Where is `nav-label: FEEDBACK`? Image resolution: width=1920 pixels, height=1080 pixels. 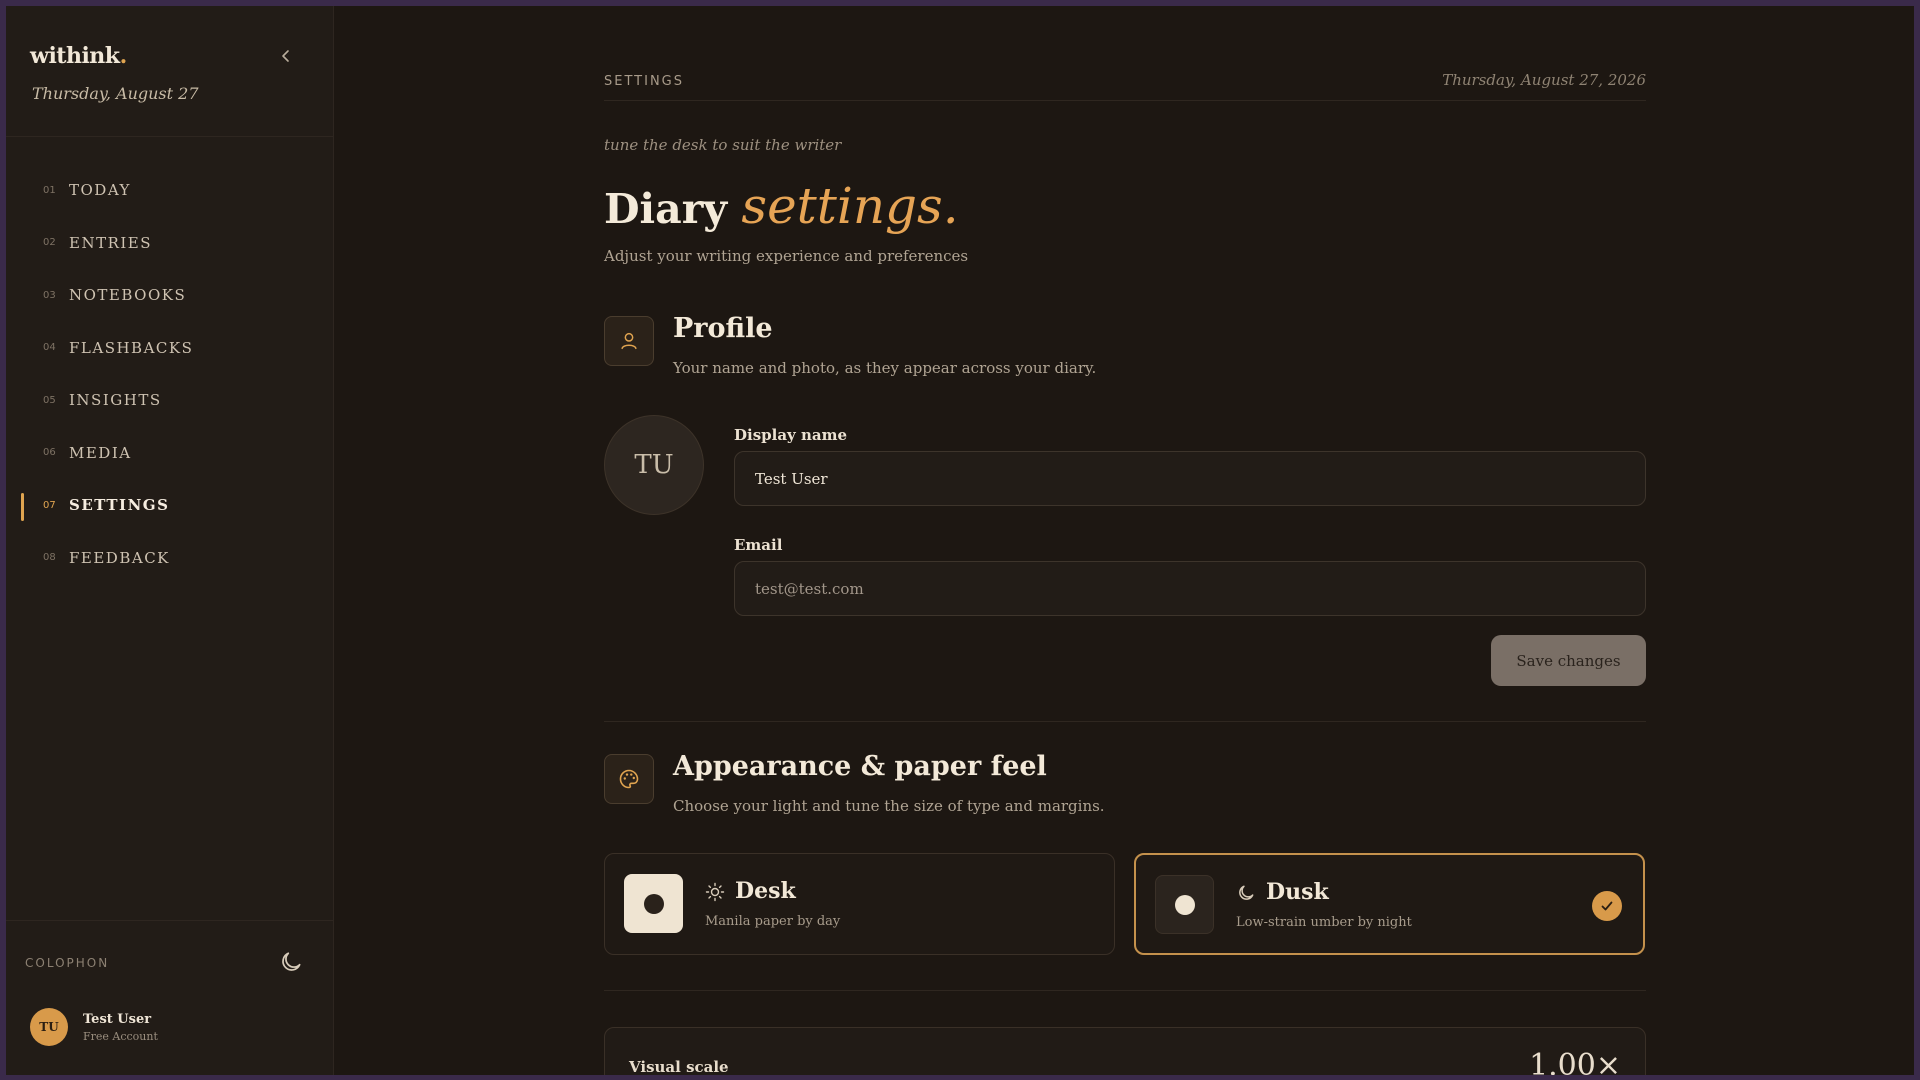 nav-label: FEEDBACK is located at coordinates (119, 557).